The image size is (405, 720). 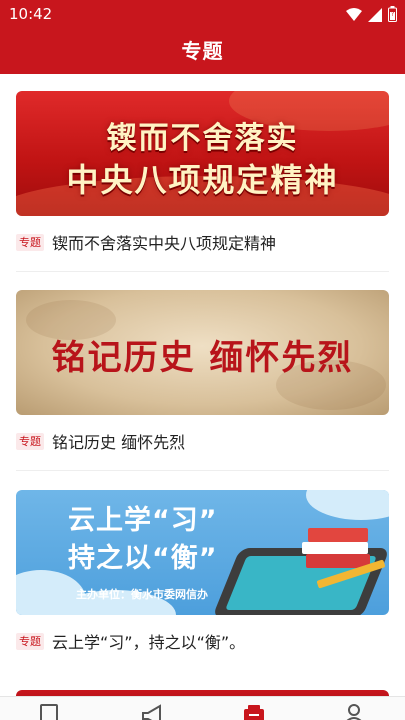 What do you see at coordinates (202, 180) in the screenshot?
I see `banner-text-line2: 中央八项规定精神` at bounding box center [202, 180].